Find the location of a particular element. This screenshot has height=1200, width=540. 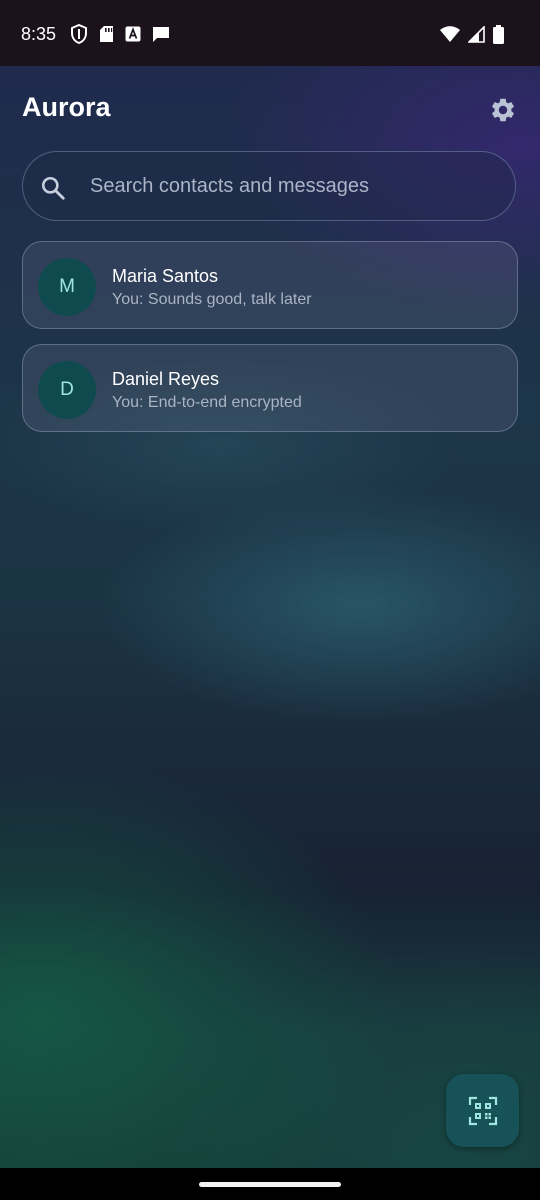

search-bar is located at coordinates (269, 186).